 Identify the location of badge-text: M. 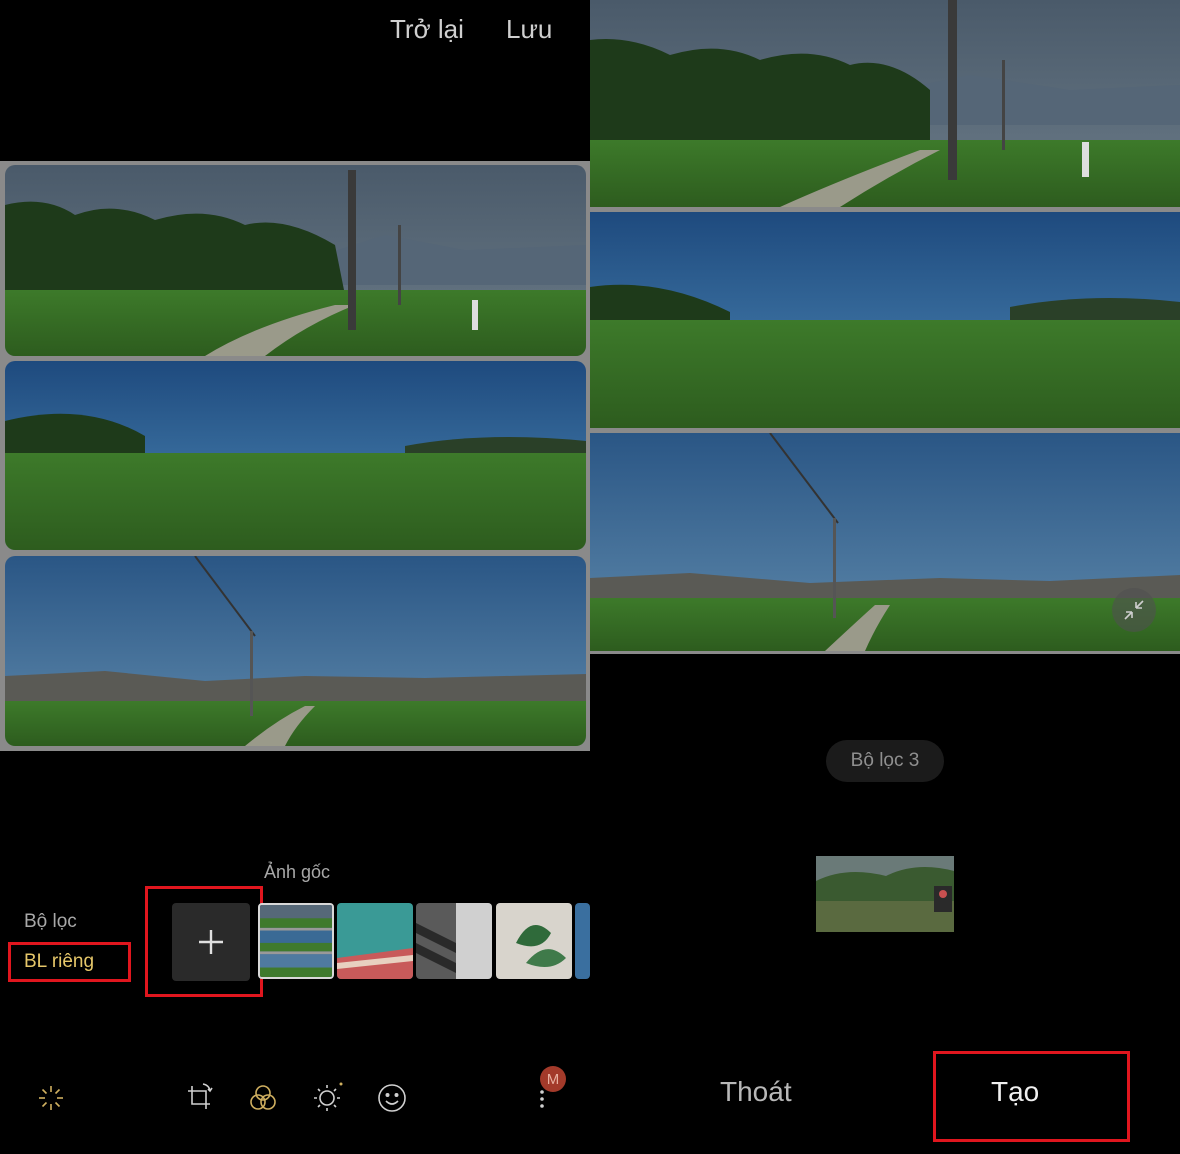
(553, 1079).